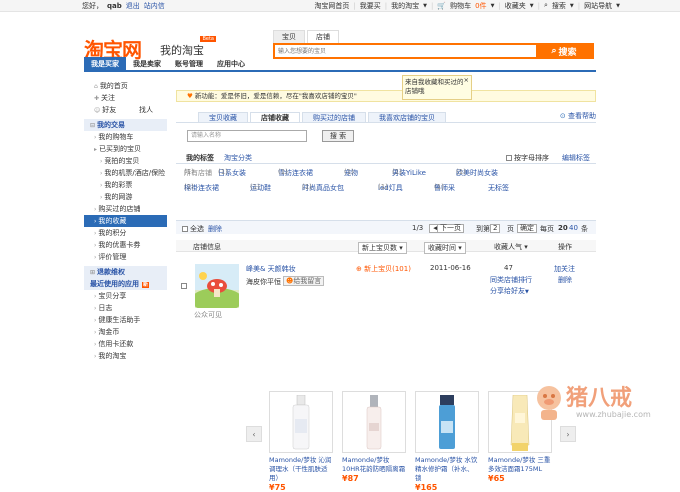  I want to click on col-shop-info: 店铺信息, so click(207, 247).